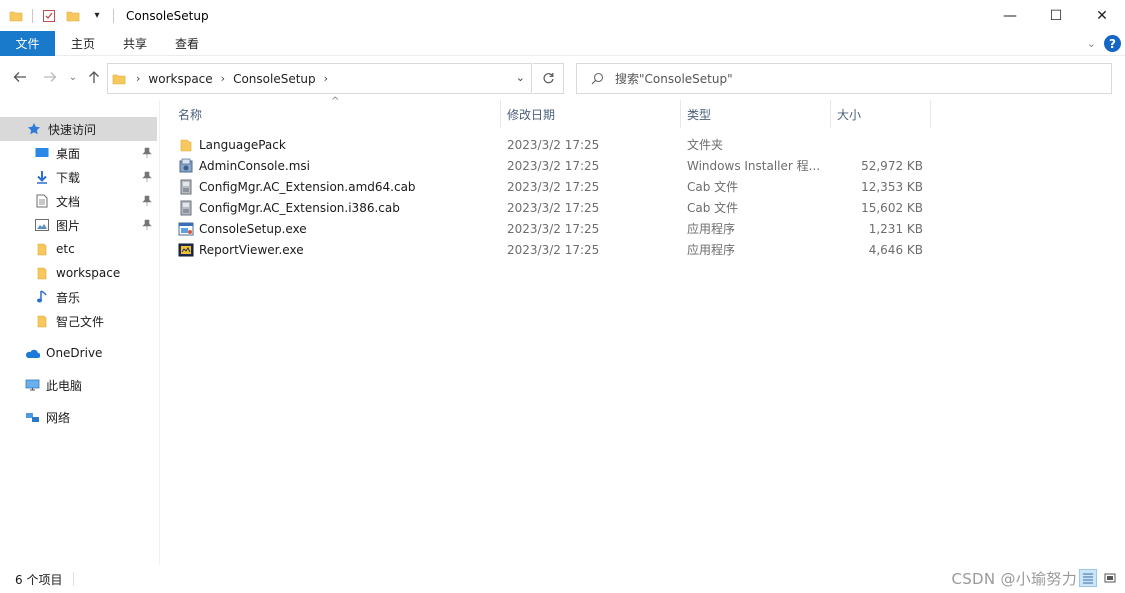  What do you see at coordinates (338, 114) in the screenshot?
I see `column-header-name: 名称` at bounding box center [338, 114].